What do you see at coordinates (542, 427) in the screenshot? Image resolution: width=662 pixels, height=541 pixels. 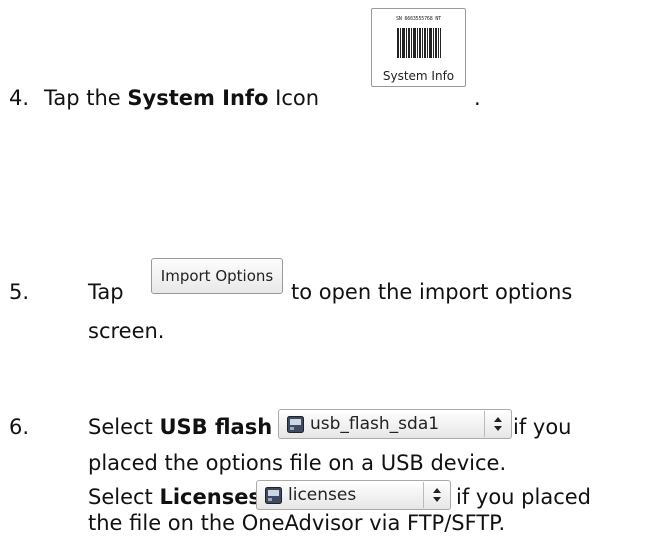 I see `step-6-line-1-suffix: if you` at bounding box center [542, 427].